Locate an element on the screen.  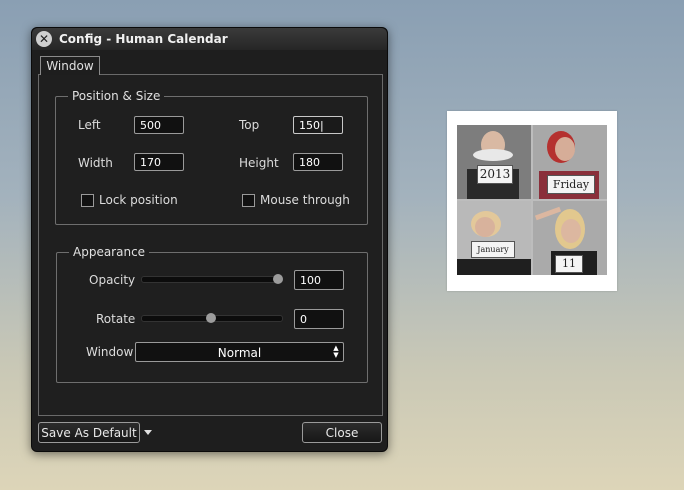
person-body is located at coordinates (494, 267).